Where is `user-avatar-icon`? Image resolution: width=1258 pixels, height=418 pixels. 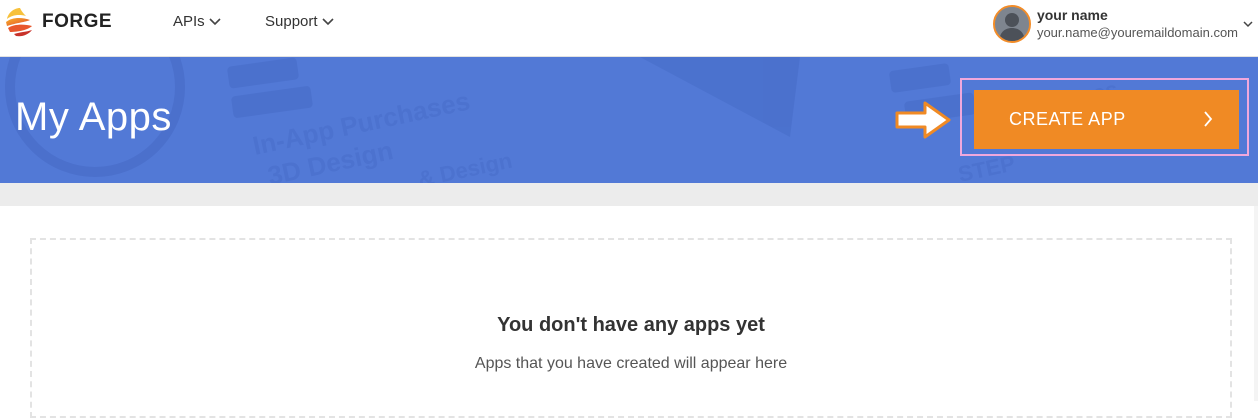
user-avatar-icon is located at coordinates (1011, 24).